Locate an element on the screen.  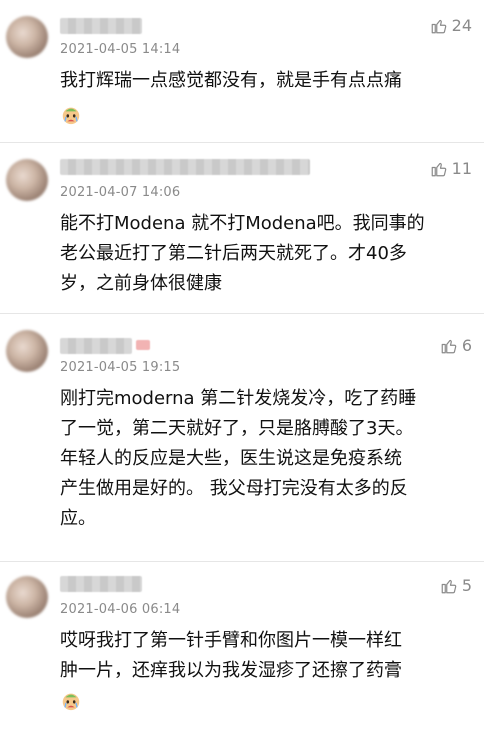
like-button: 6 is located at coordinates (456, 345).